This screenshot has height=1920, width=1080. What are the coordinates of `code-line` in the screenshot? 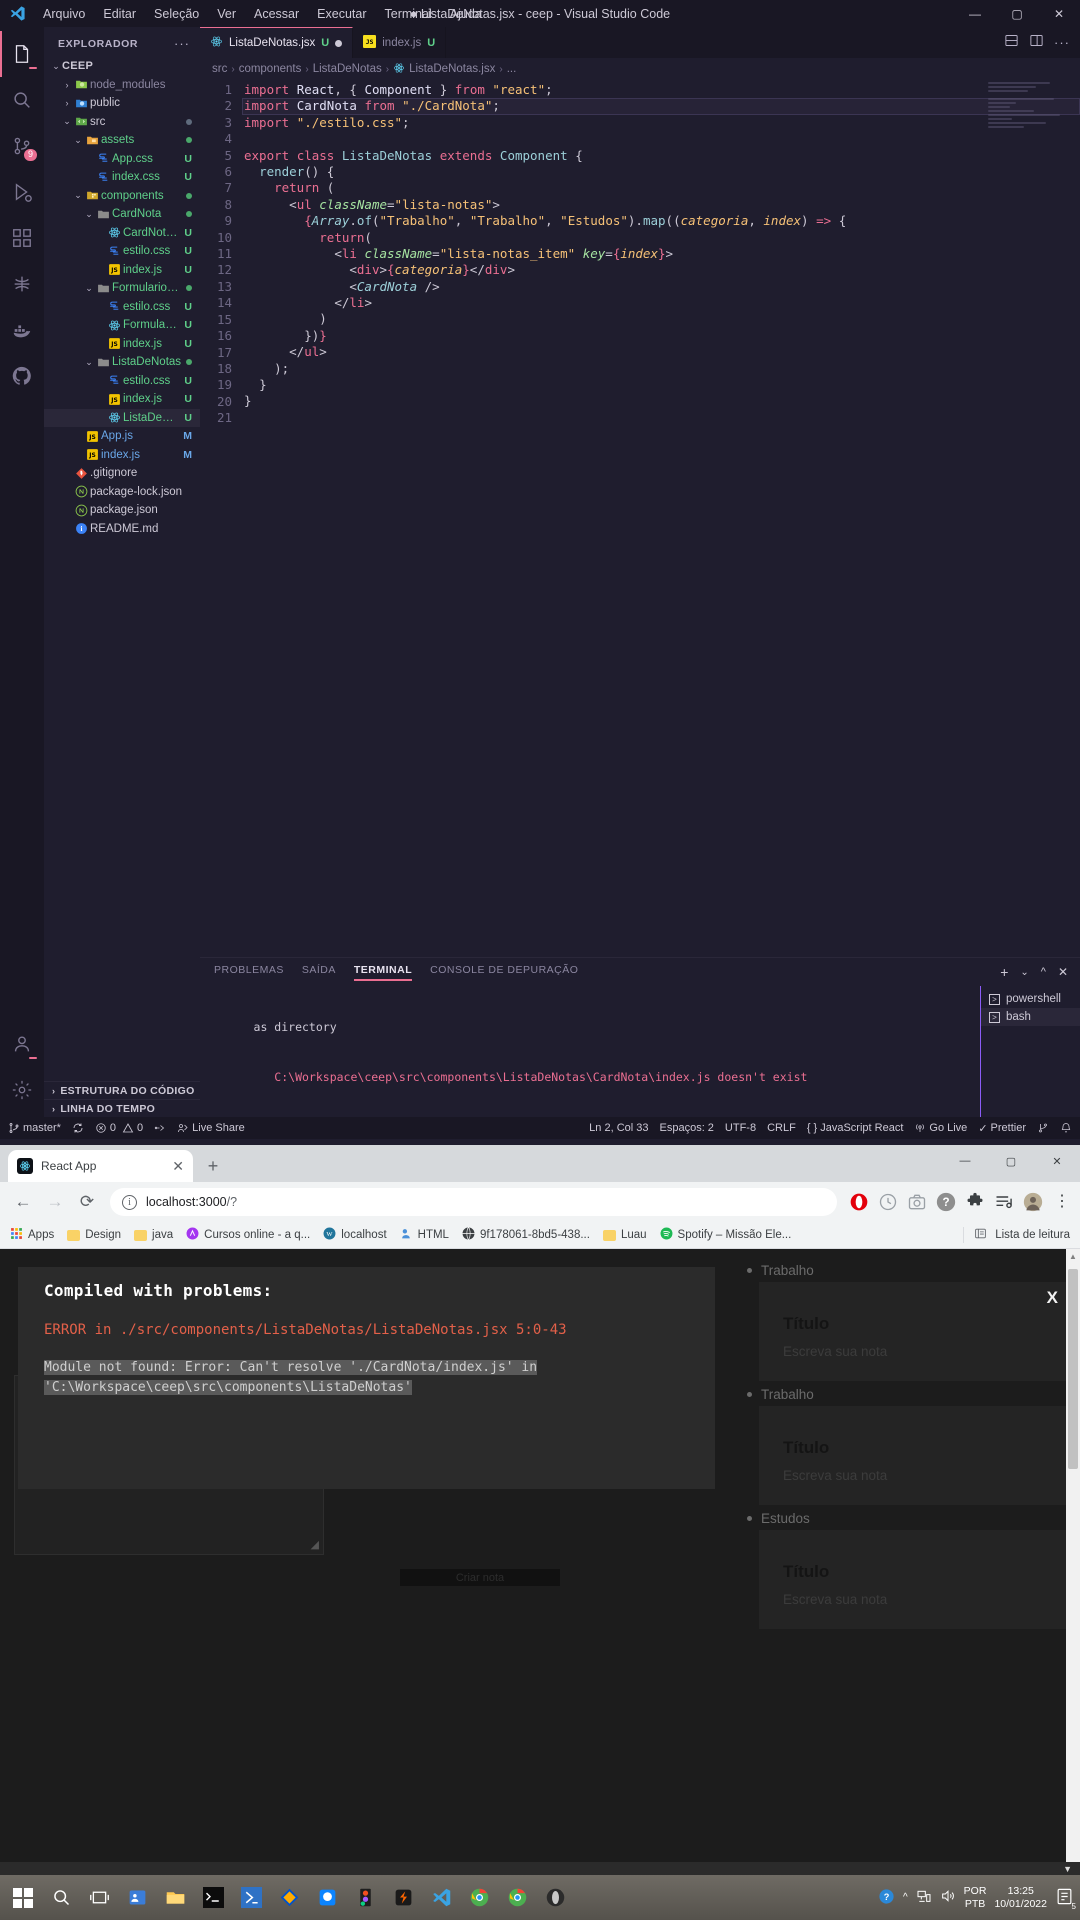 It's located at (661, 139).